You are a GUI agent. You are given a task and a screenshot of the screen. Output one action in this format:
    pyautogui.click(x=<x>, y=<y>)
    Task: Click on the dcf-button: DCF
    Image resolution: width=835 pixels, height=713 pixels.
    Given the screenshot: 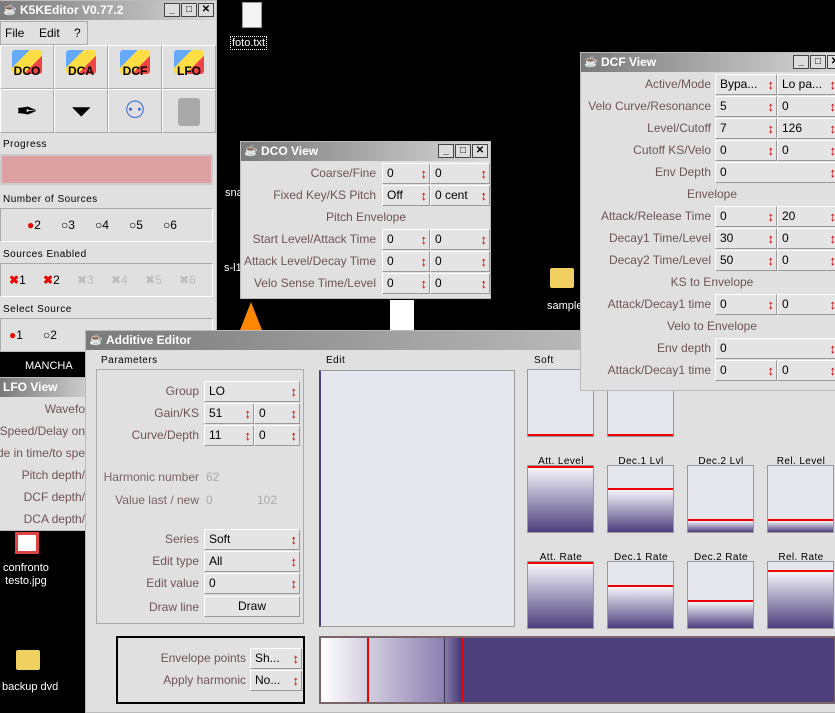 What is the action you would take?
    pyautogui.click(x=135, y=67)
    